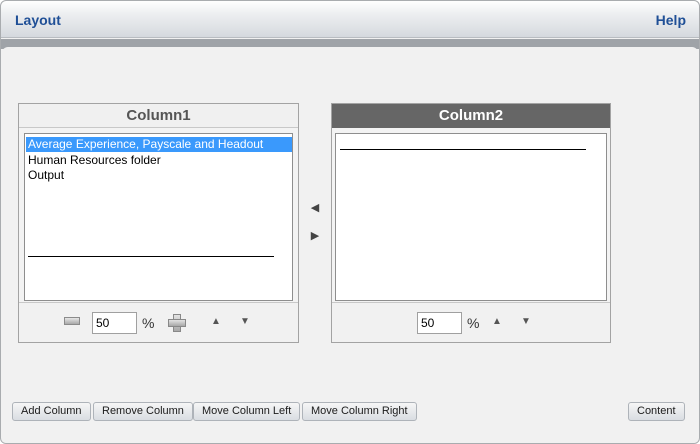  I want to click on dialog-title: Layout, so click(38, 20).